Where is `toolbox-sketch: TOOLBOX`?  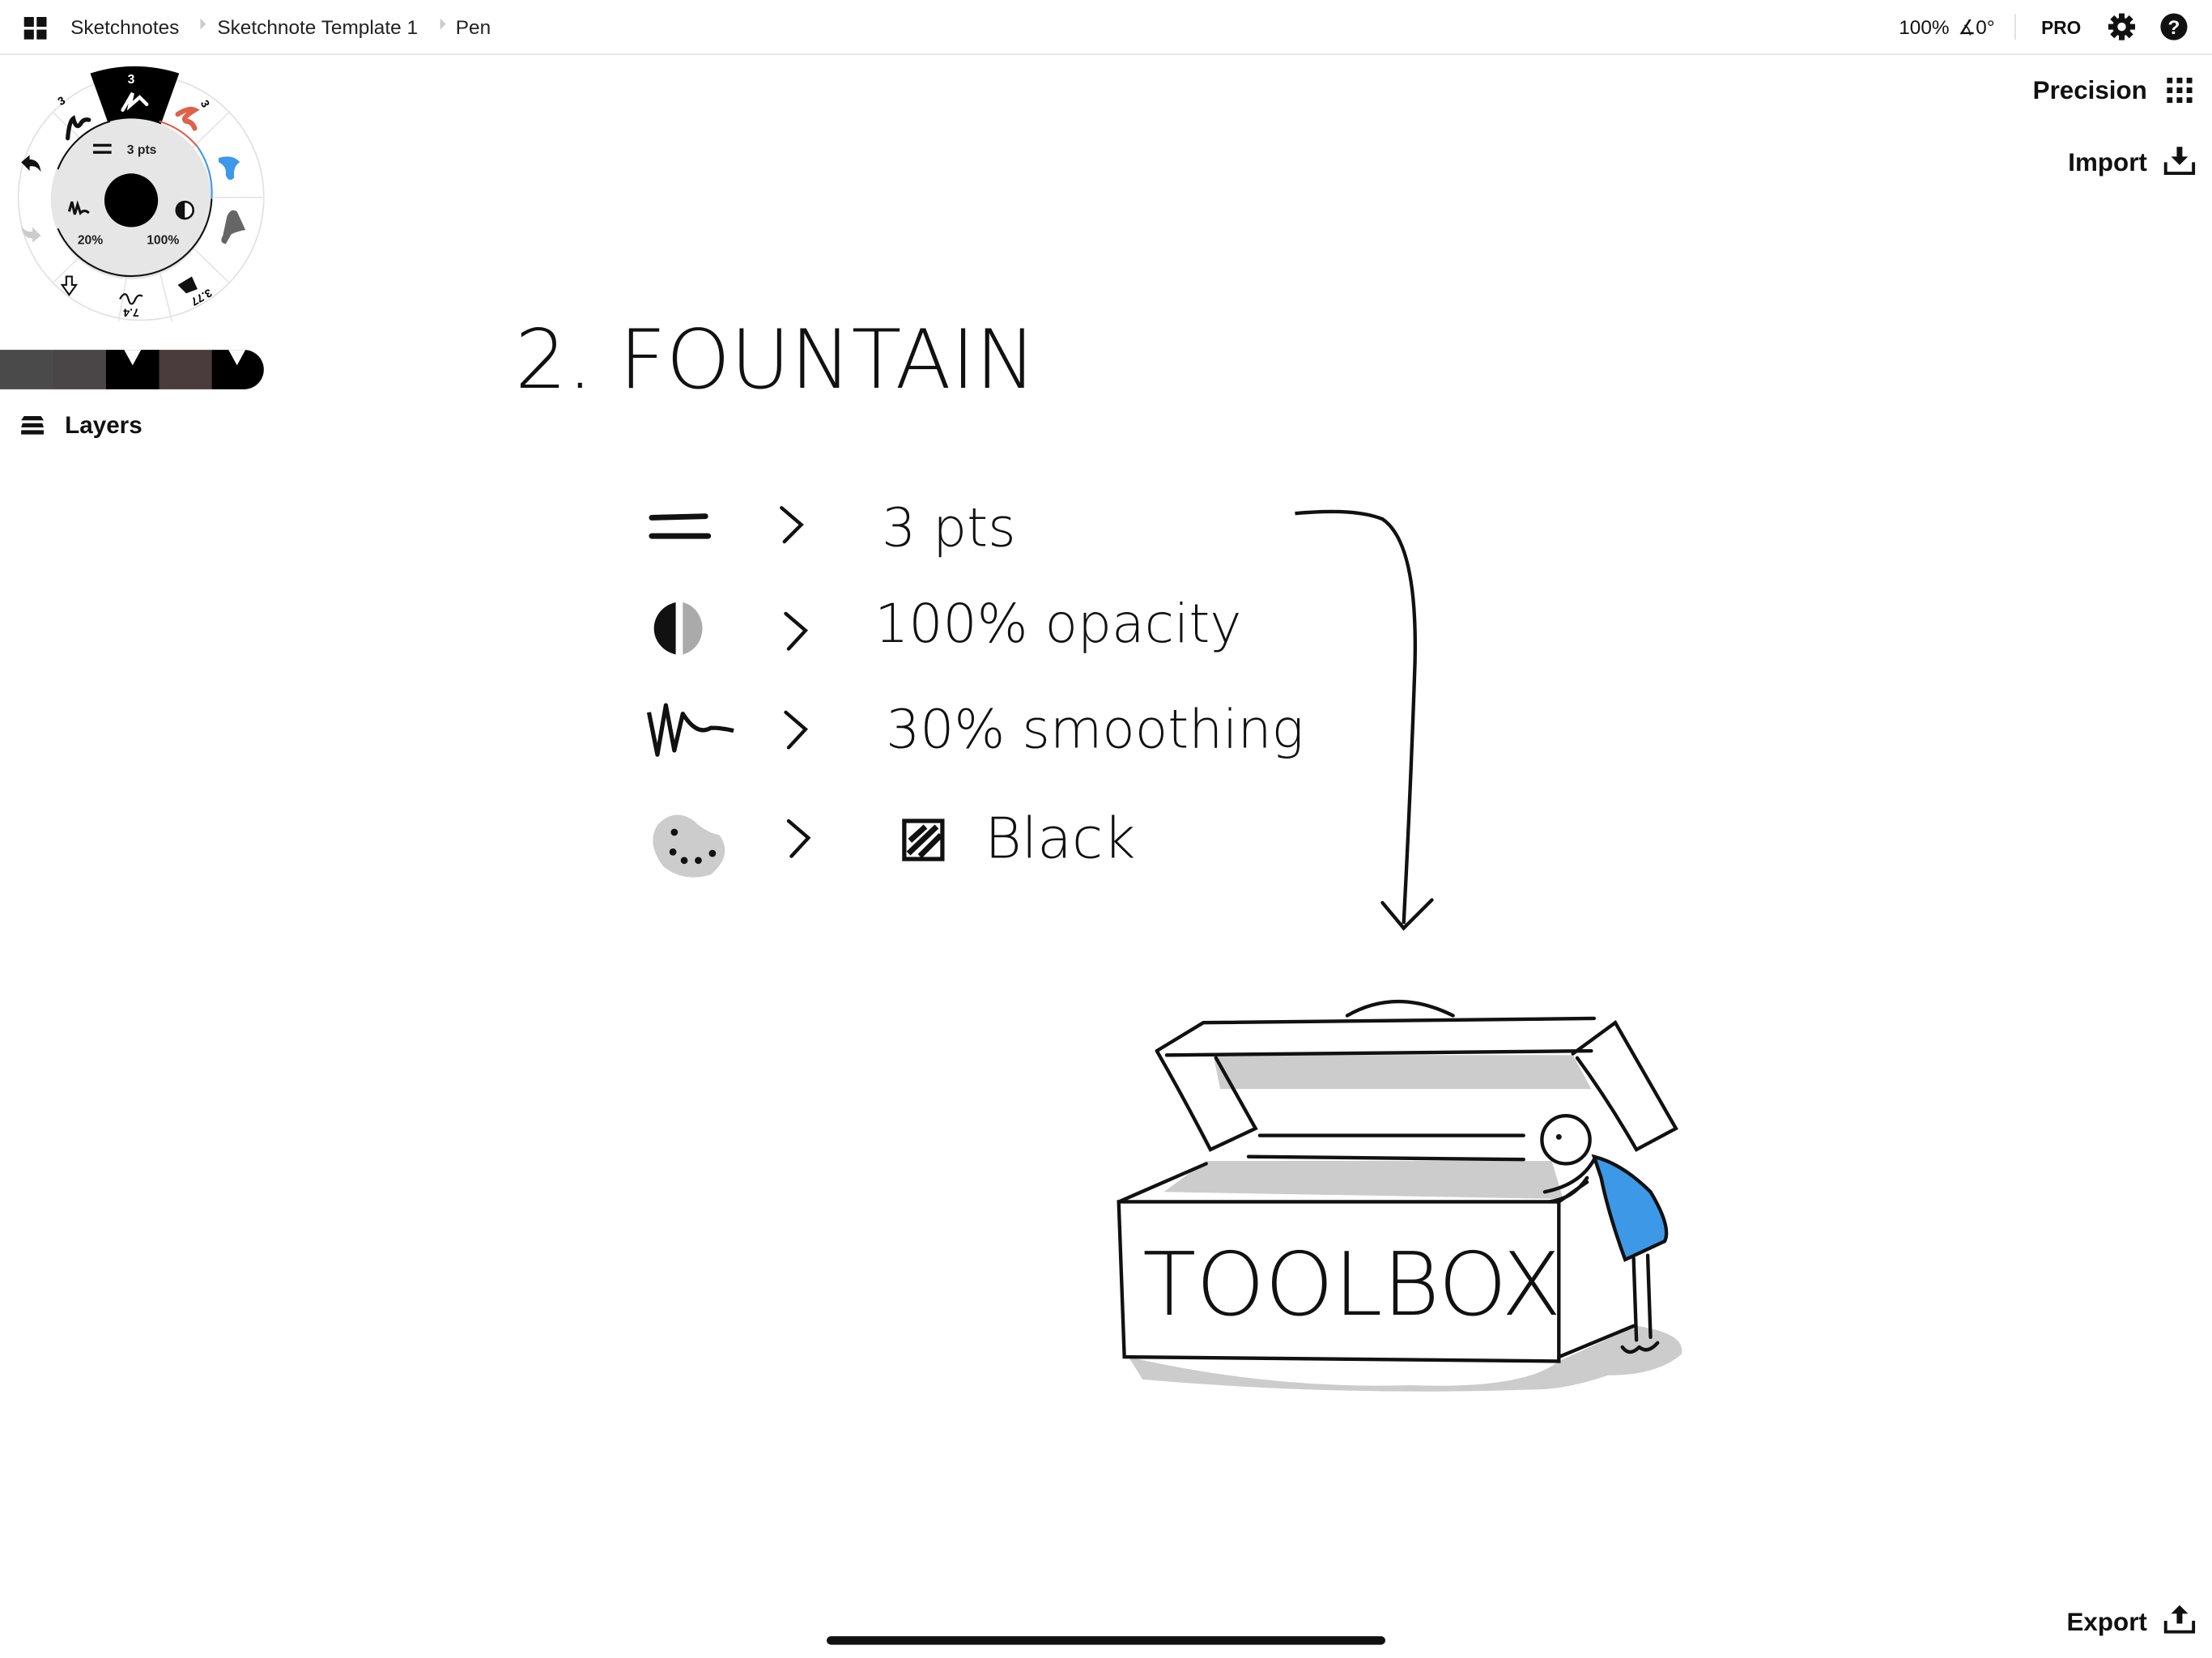 toolbox-sketch: TOOLBOX is located at coordinates (1399, 1195).